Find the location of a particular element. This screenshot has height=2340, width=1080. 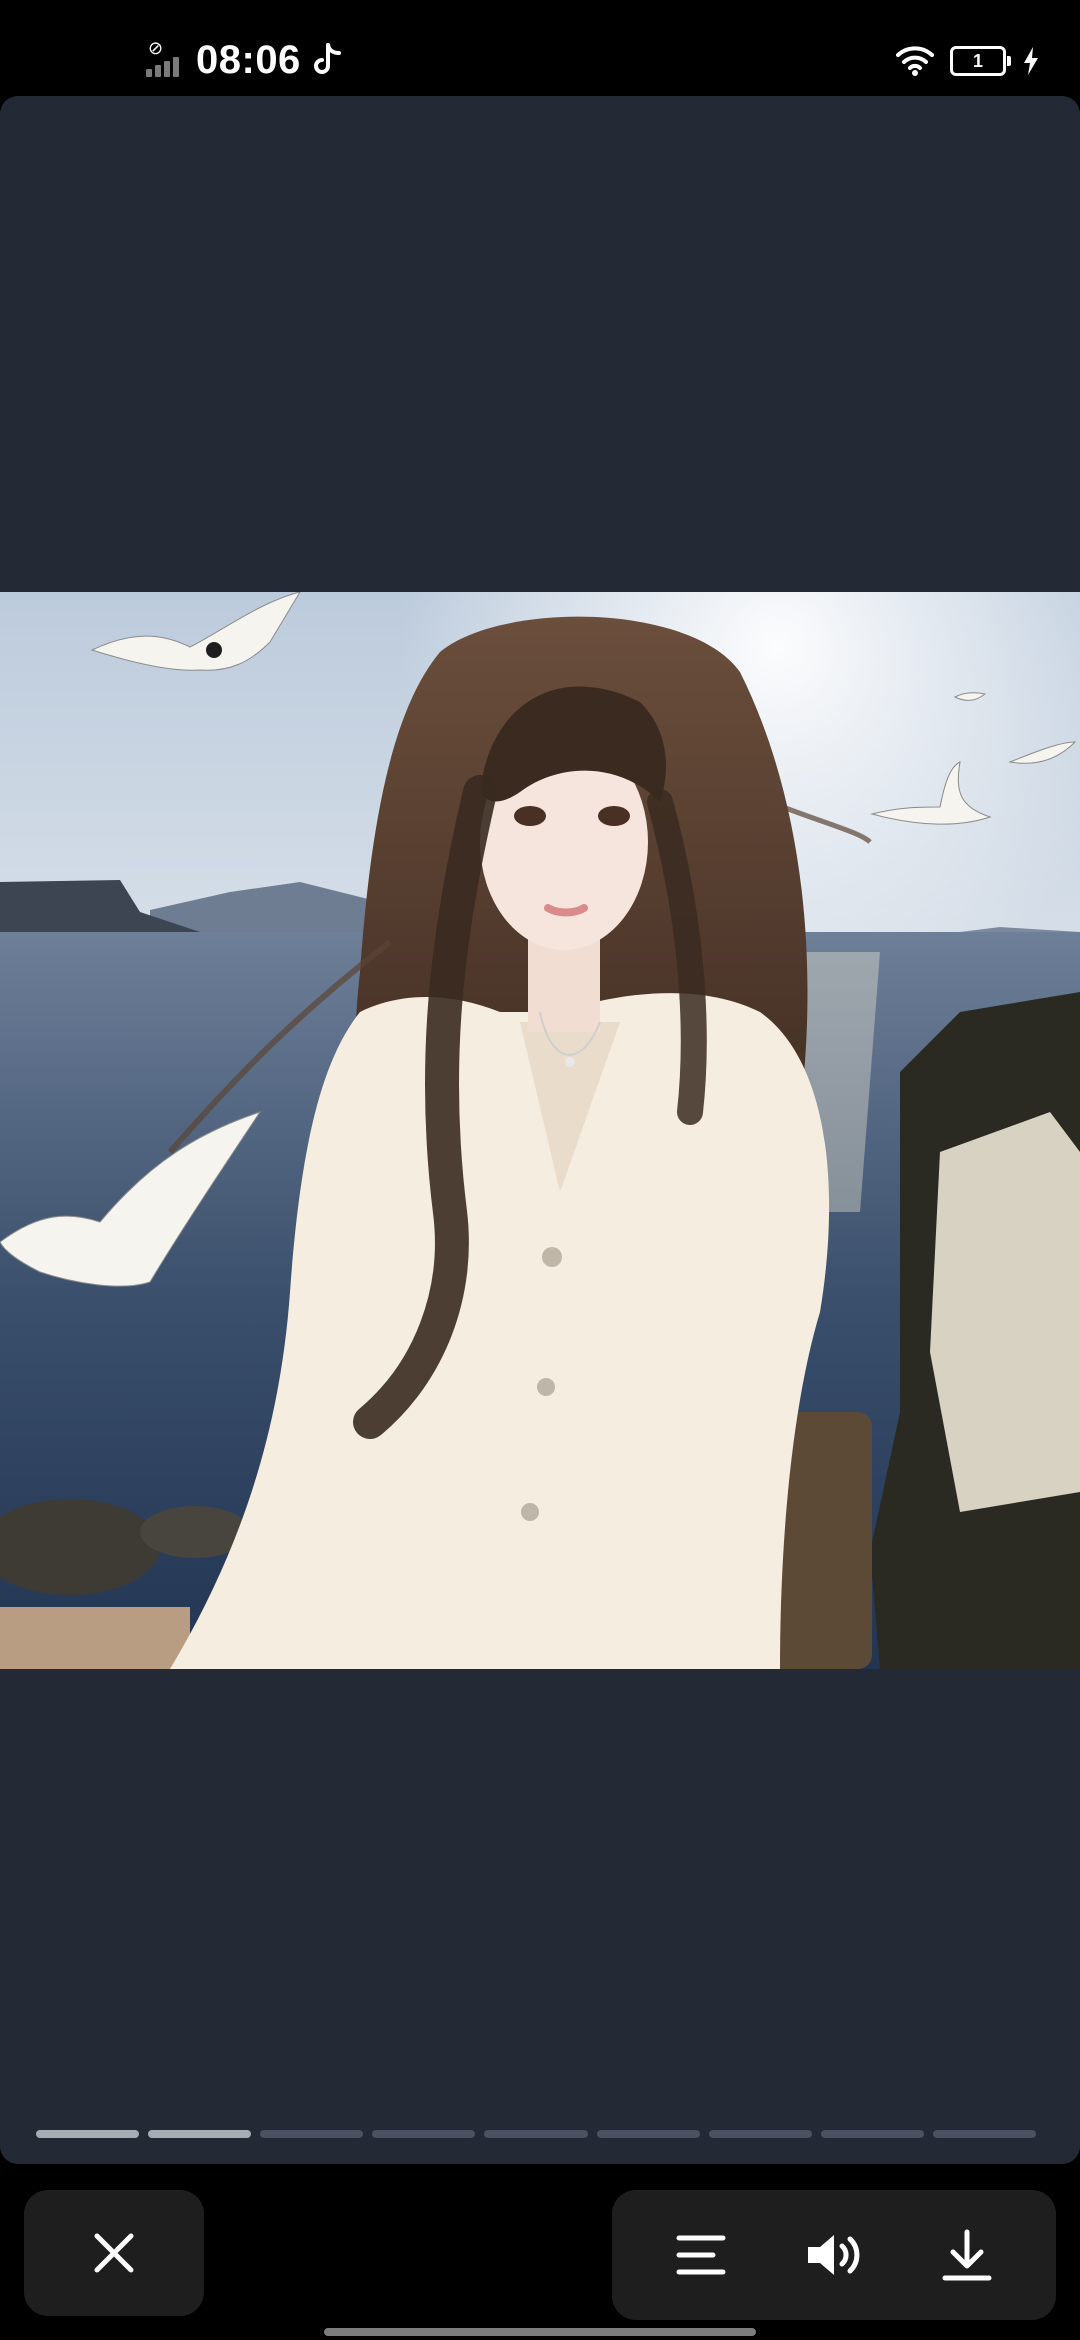

tiktok-icon is located at coordinates (327, 58).